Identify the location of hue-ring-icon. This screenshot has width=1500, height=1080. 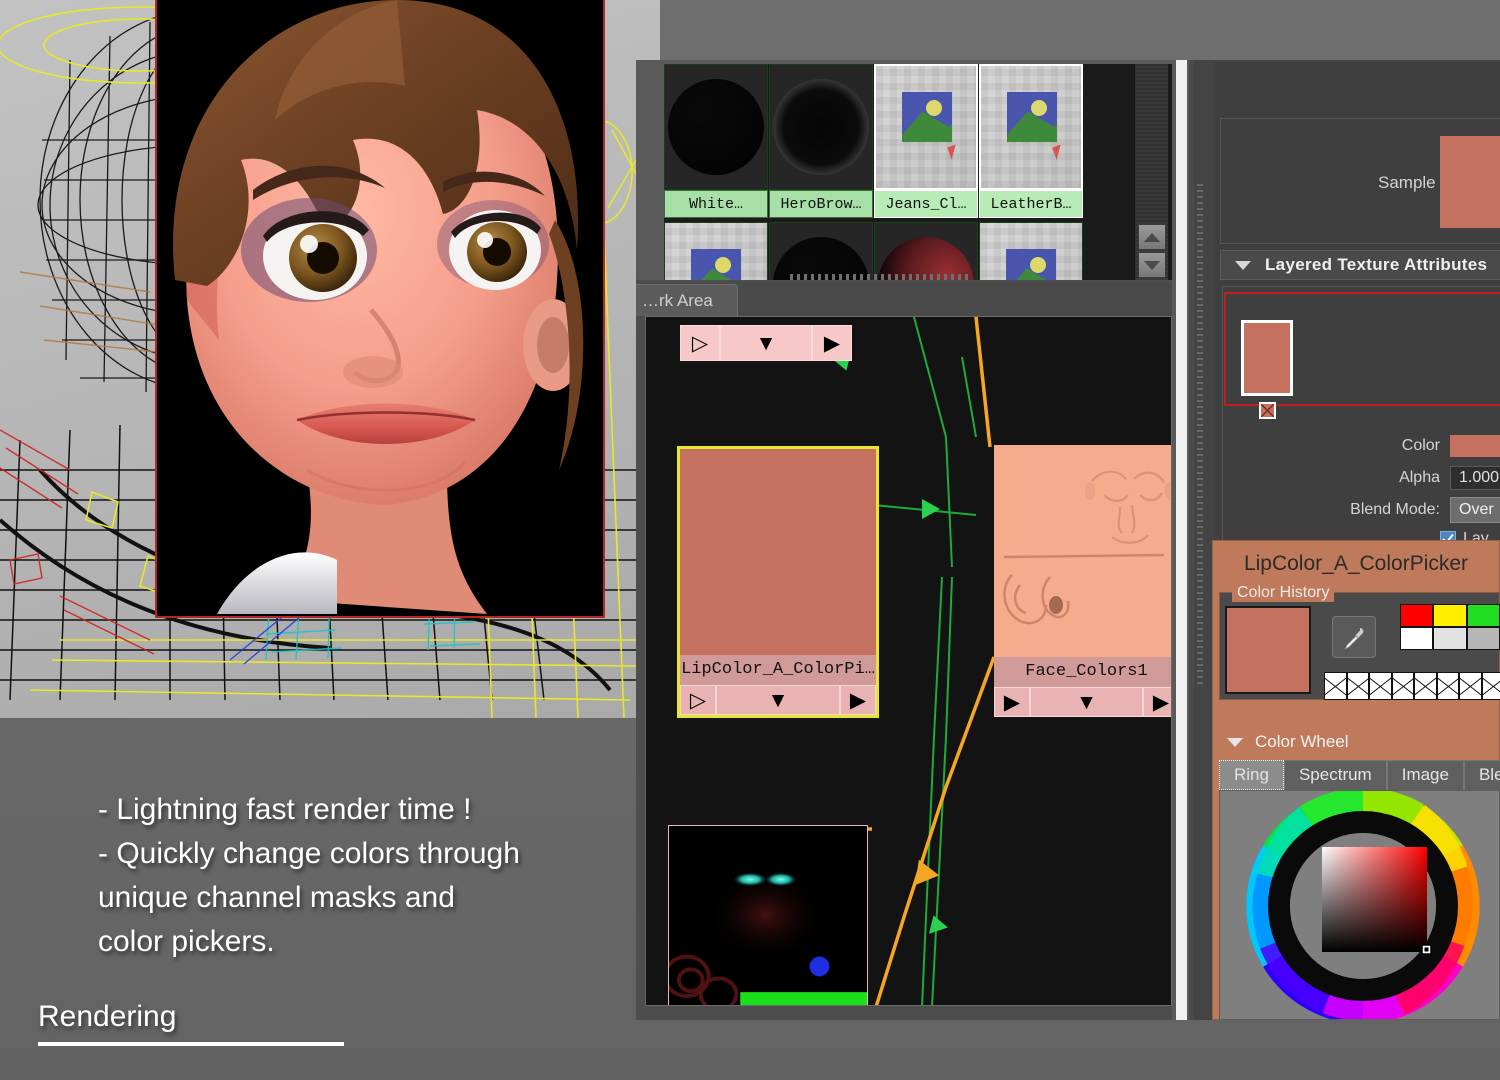
(1363, 905).